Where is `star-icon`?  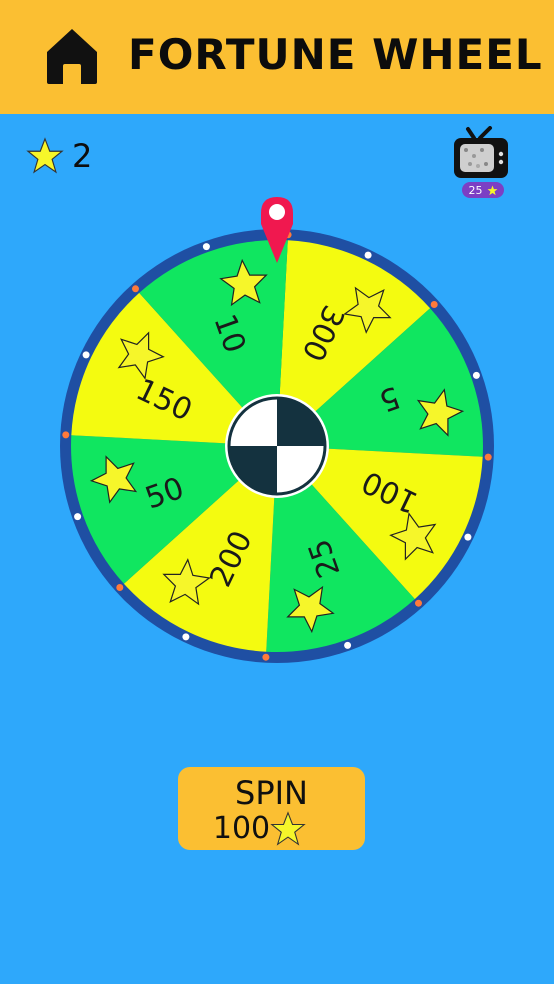
star-icon is located at coordinates (288, 828).